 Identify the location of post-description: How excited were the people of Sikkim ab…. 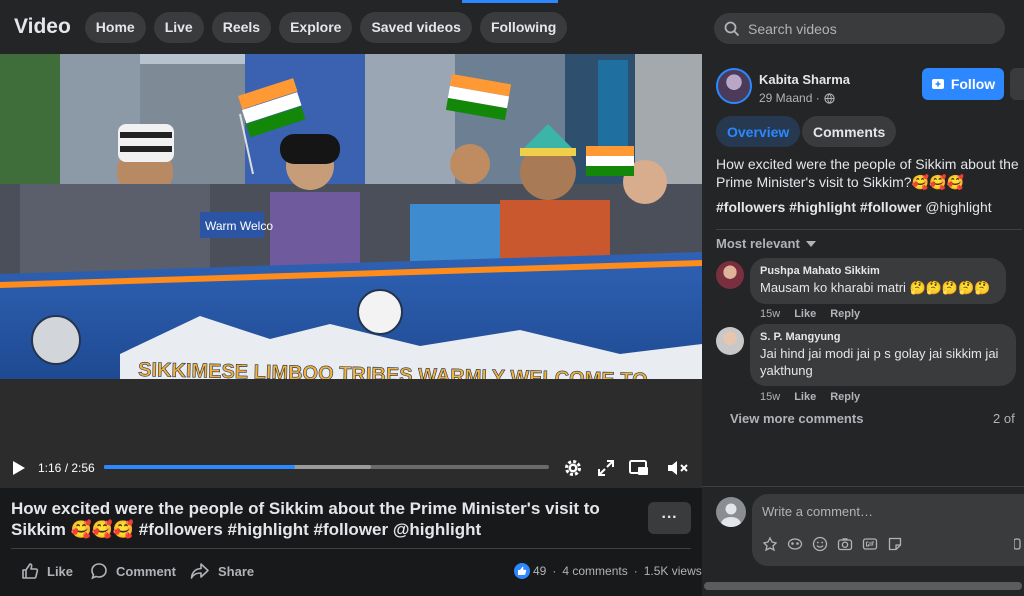
(867, 173).